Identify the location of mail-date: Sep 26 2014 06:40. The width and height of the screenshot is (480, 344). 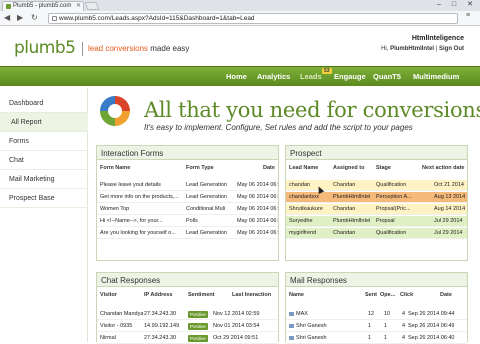
(431, 338).